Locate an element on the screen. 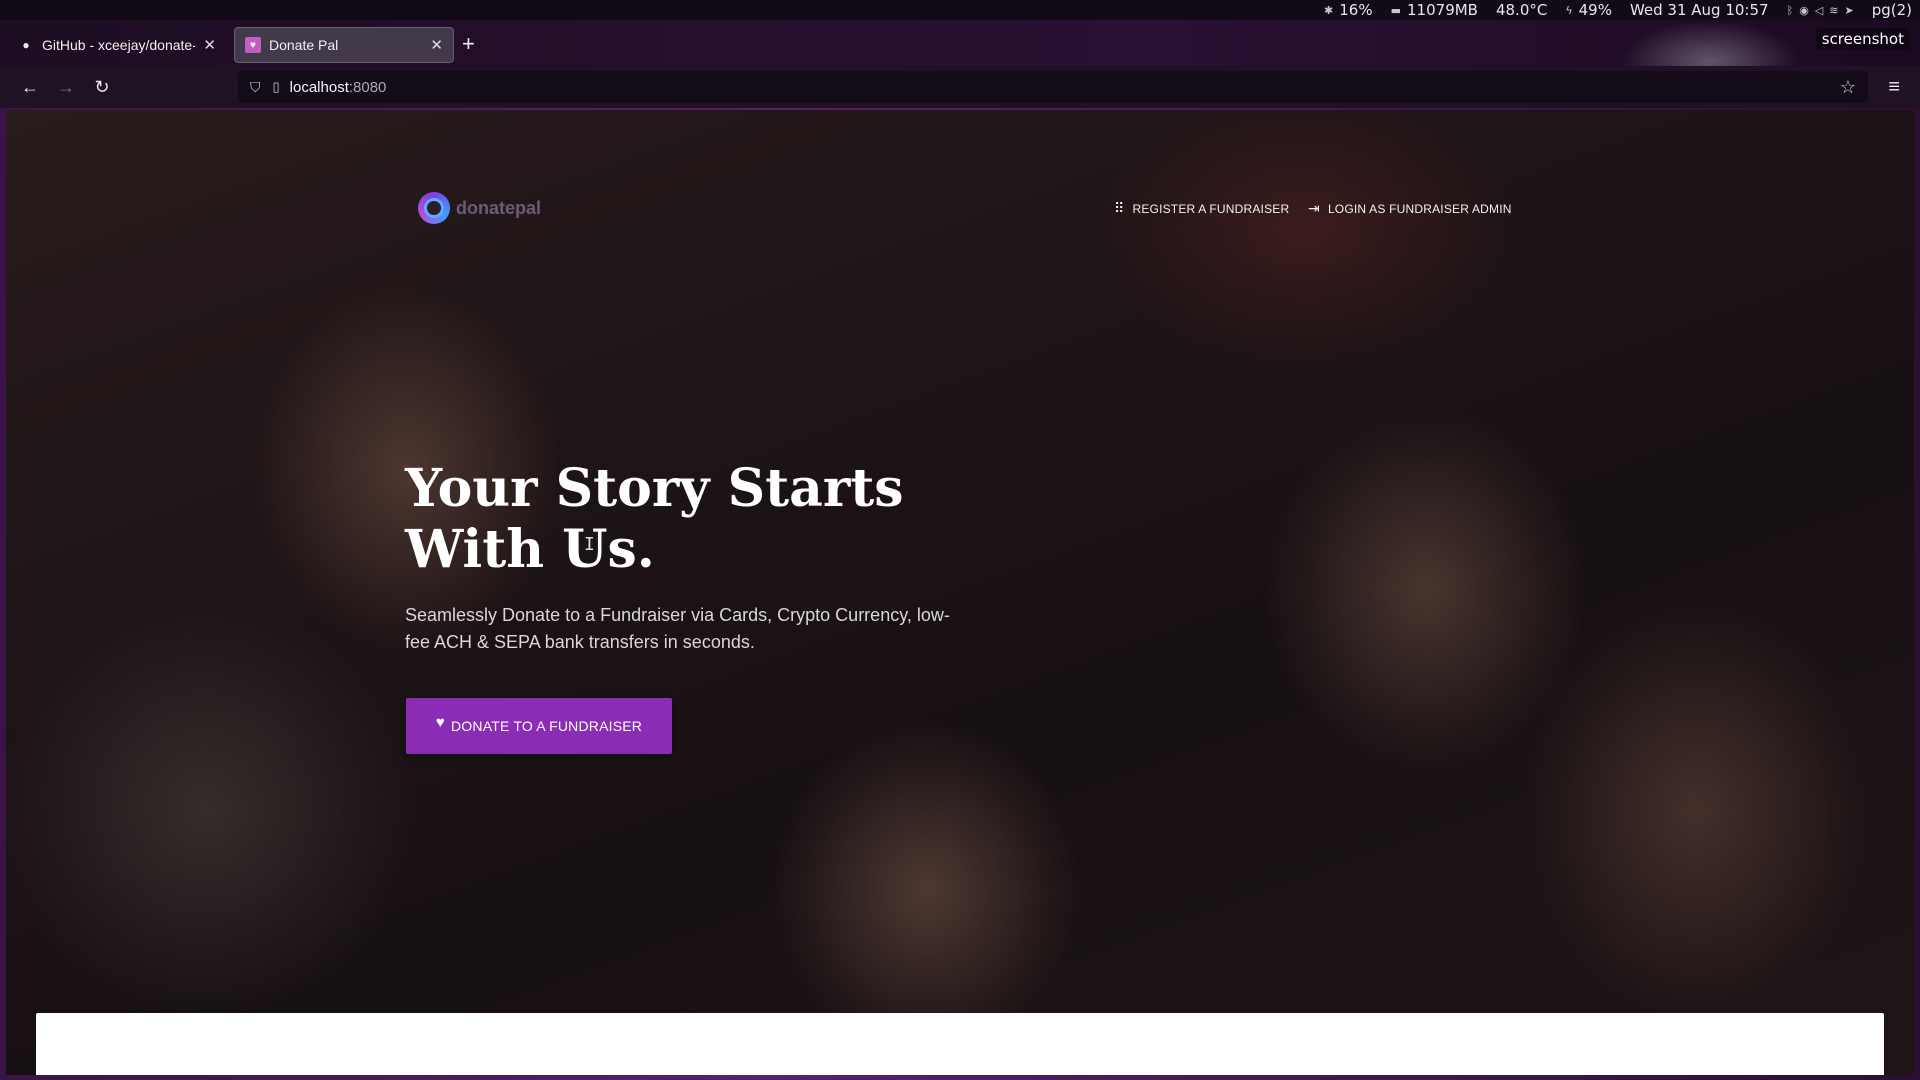 Image resolution: width=1920 pixels, height=1080 pixels. battery-status: ϟ 49% is located at coordinates (1588, 10).